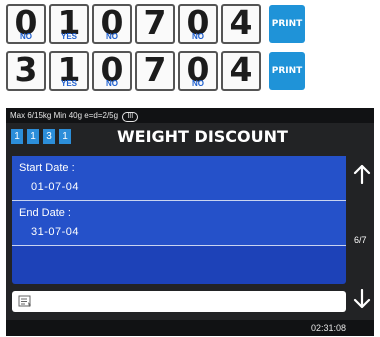 This screenshot has height=337, width=380. I want to click on spec-text: Max 6/15kg Min 40g e=d=2/5g, so click(64, 115).